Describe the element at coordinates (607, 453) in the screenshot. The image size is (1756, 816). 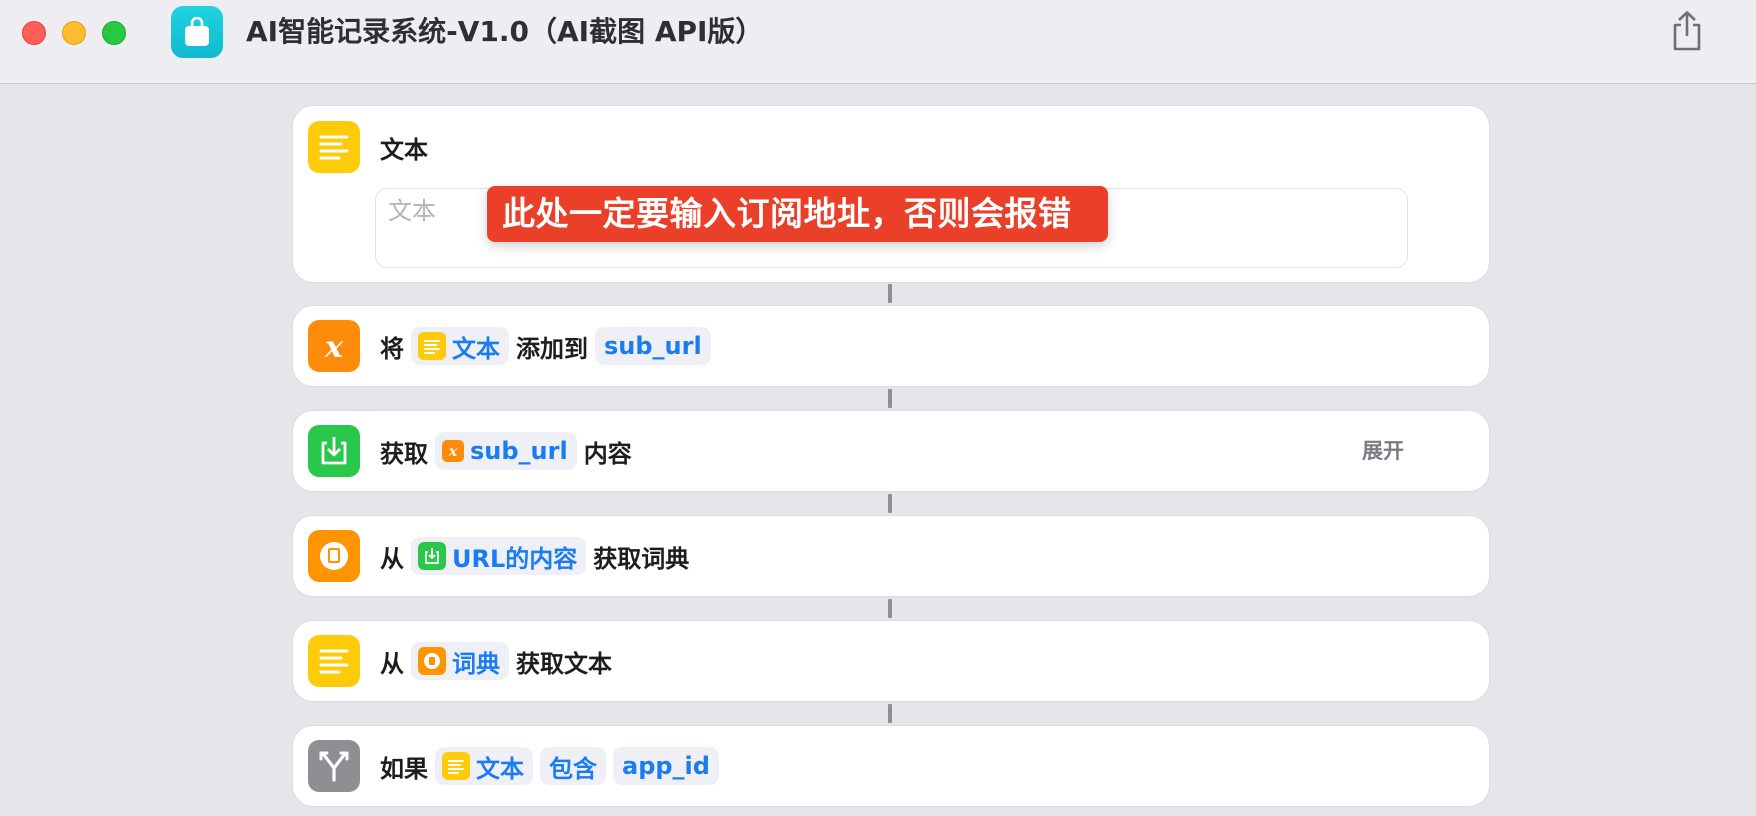
I see `action-word: 内容` at that location.